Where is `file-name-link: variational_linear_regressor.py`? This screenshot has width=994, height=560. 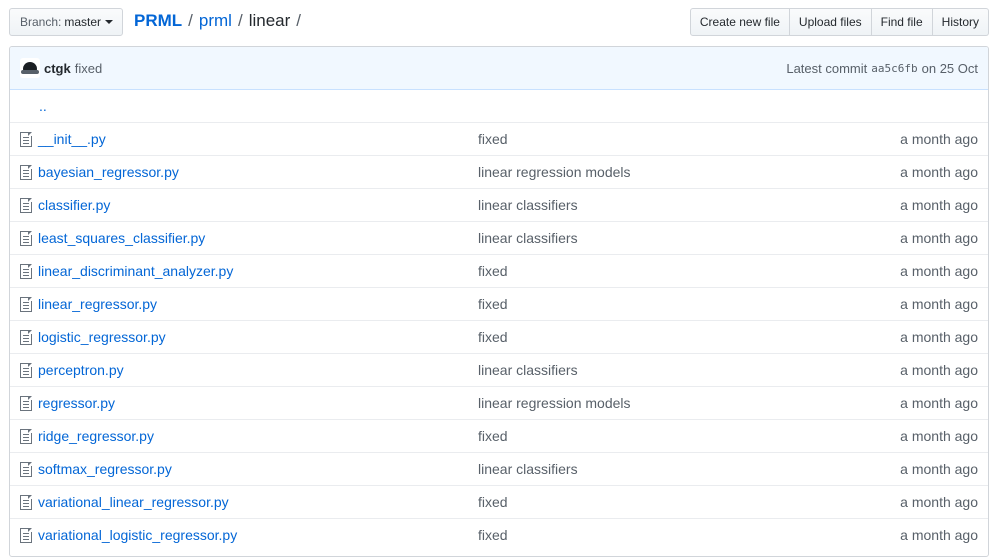 file-name-link: variational_linear_regressor.py is located at coordinates (133, 502).